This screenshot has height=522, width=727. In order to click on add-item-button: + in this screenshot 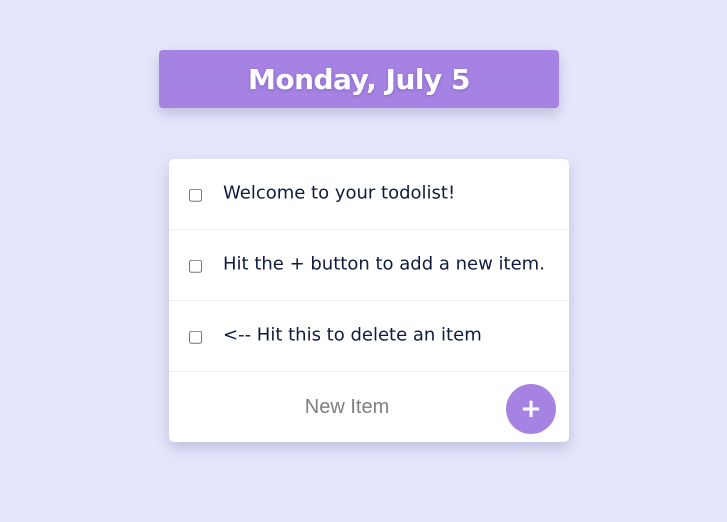, I will do `click(531, 409)`.